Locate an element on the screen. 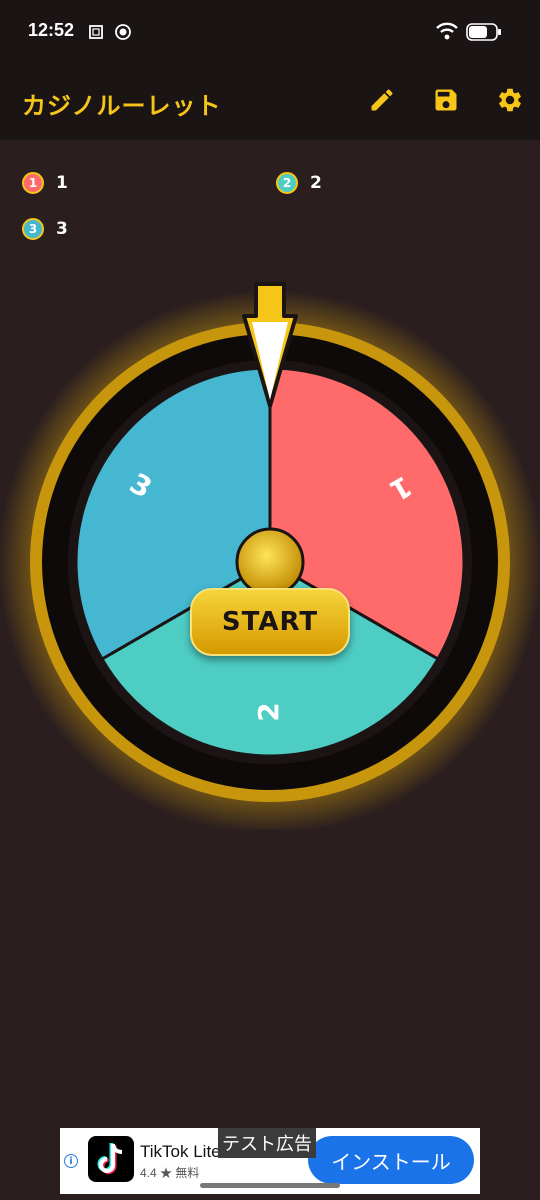 The height and width of the screenshot is (1200, 540). legend-item-3: 3 3 is located at coordinates (45, 229).